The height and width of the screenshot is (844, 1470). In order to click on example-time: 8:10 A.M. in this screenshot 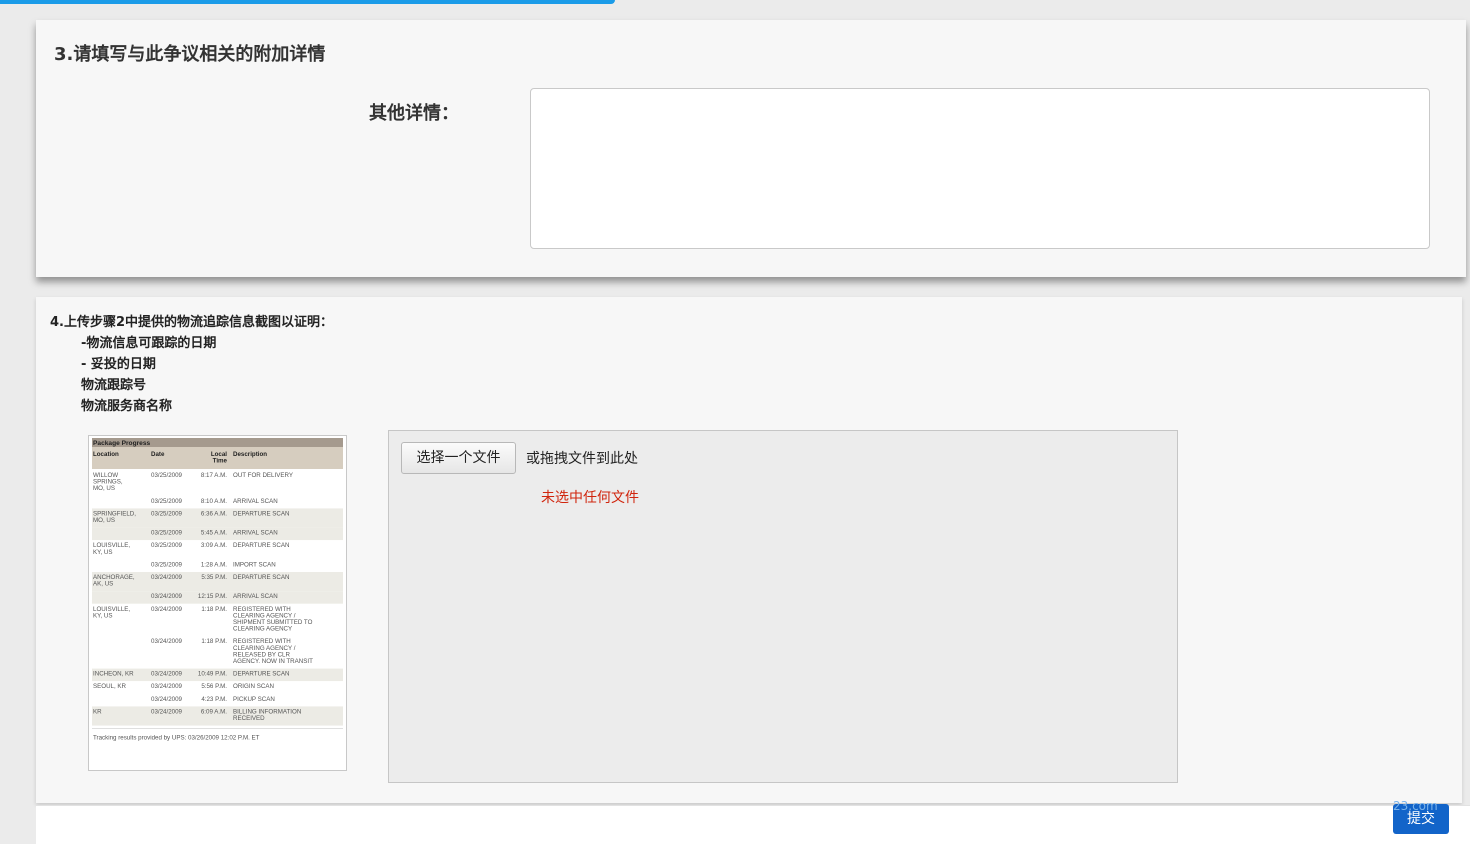, I will do `click(214, 501)`.